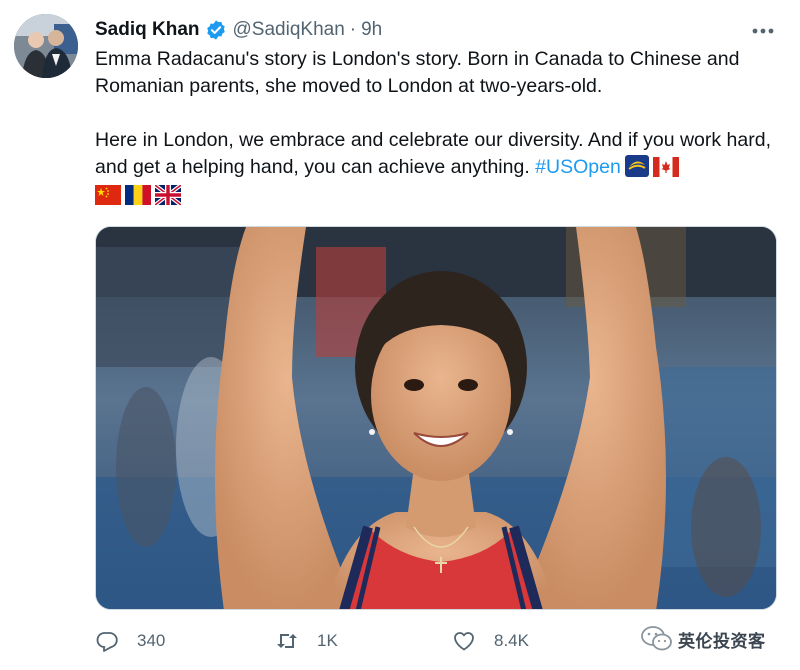 The image size is (800, 670). I want to click on heart-icon, so click(464, 641).